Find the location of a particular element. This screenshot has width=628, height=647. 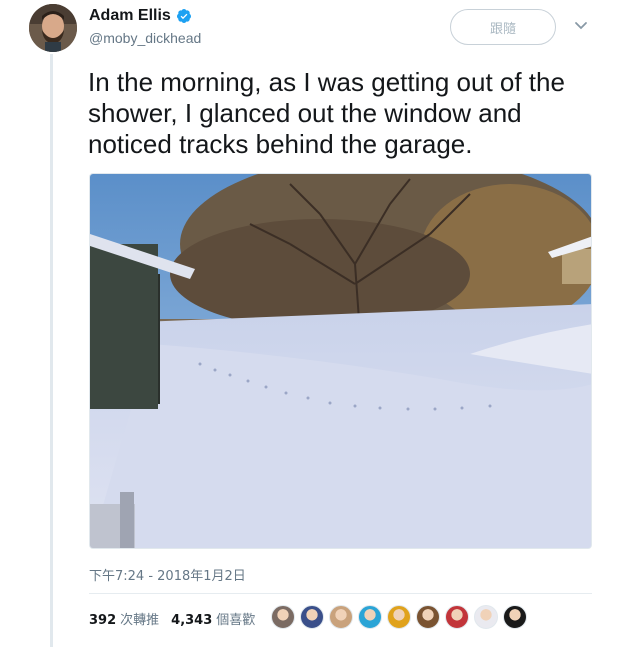

author-avatar is located at coordinates (53, 28).